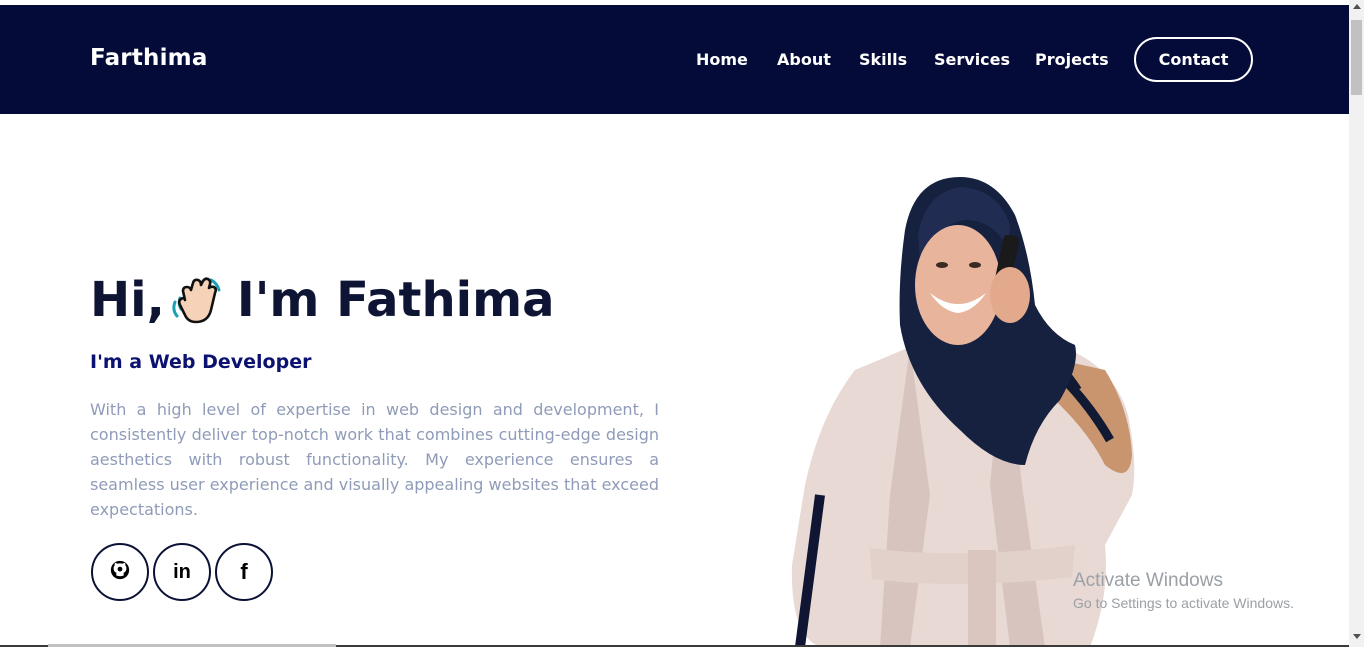 This screenshot has height=647, width=1364. I want to click on linkedin-icon: in, so click(182, 571).